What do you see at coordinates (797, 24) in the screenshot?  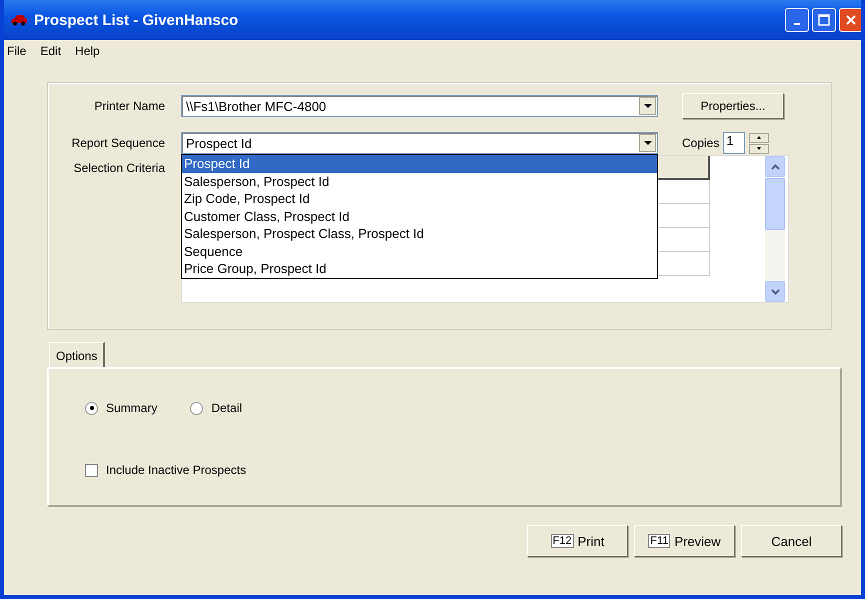 I see `minimize-icon` at bounding box center [797, 24].